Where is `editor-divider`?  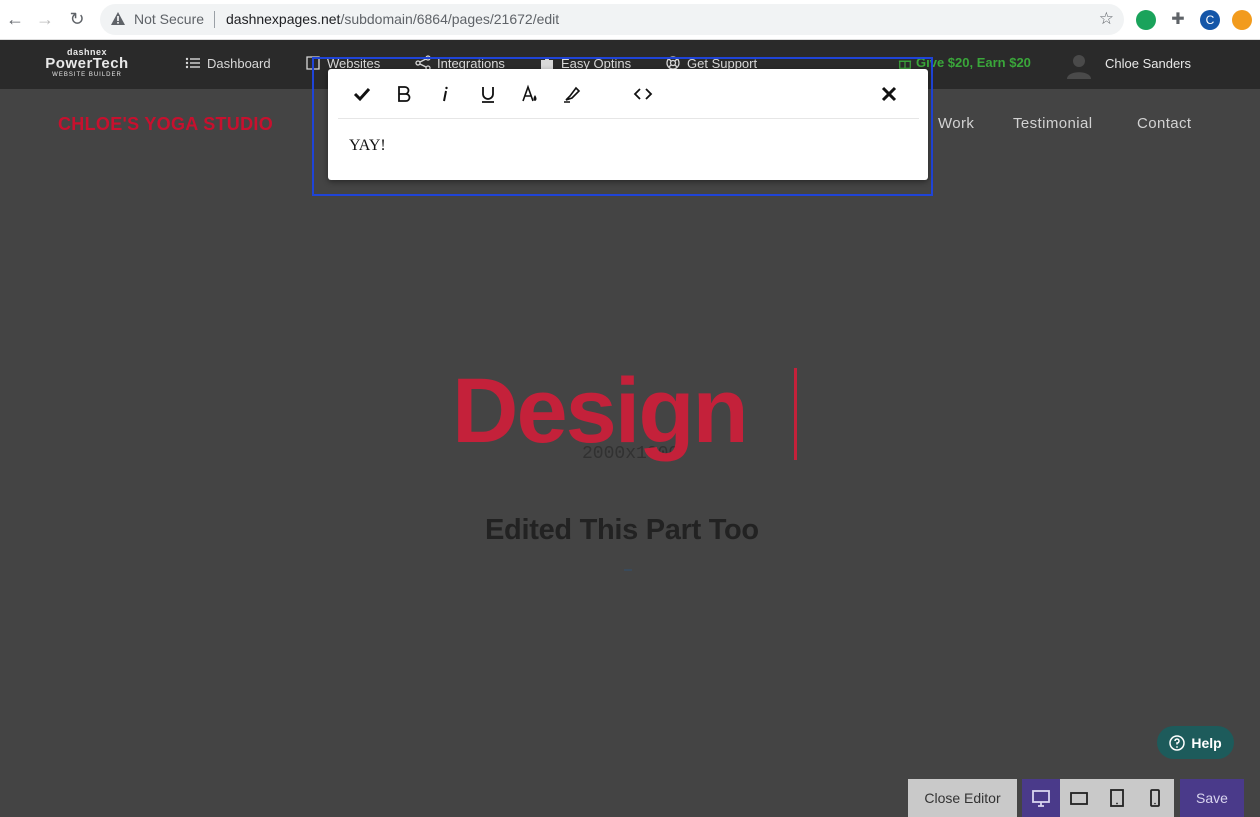
editor-divider is located at coordinates (628, 118).